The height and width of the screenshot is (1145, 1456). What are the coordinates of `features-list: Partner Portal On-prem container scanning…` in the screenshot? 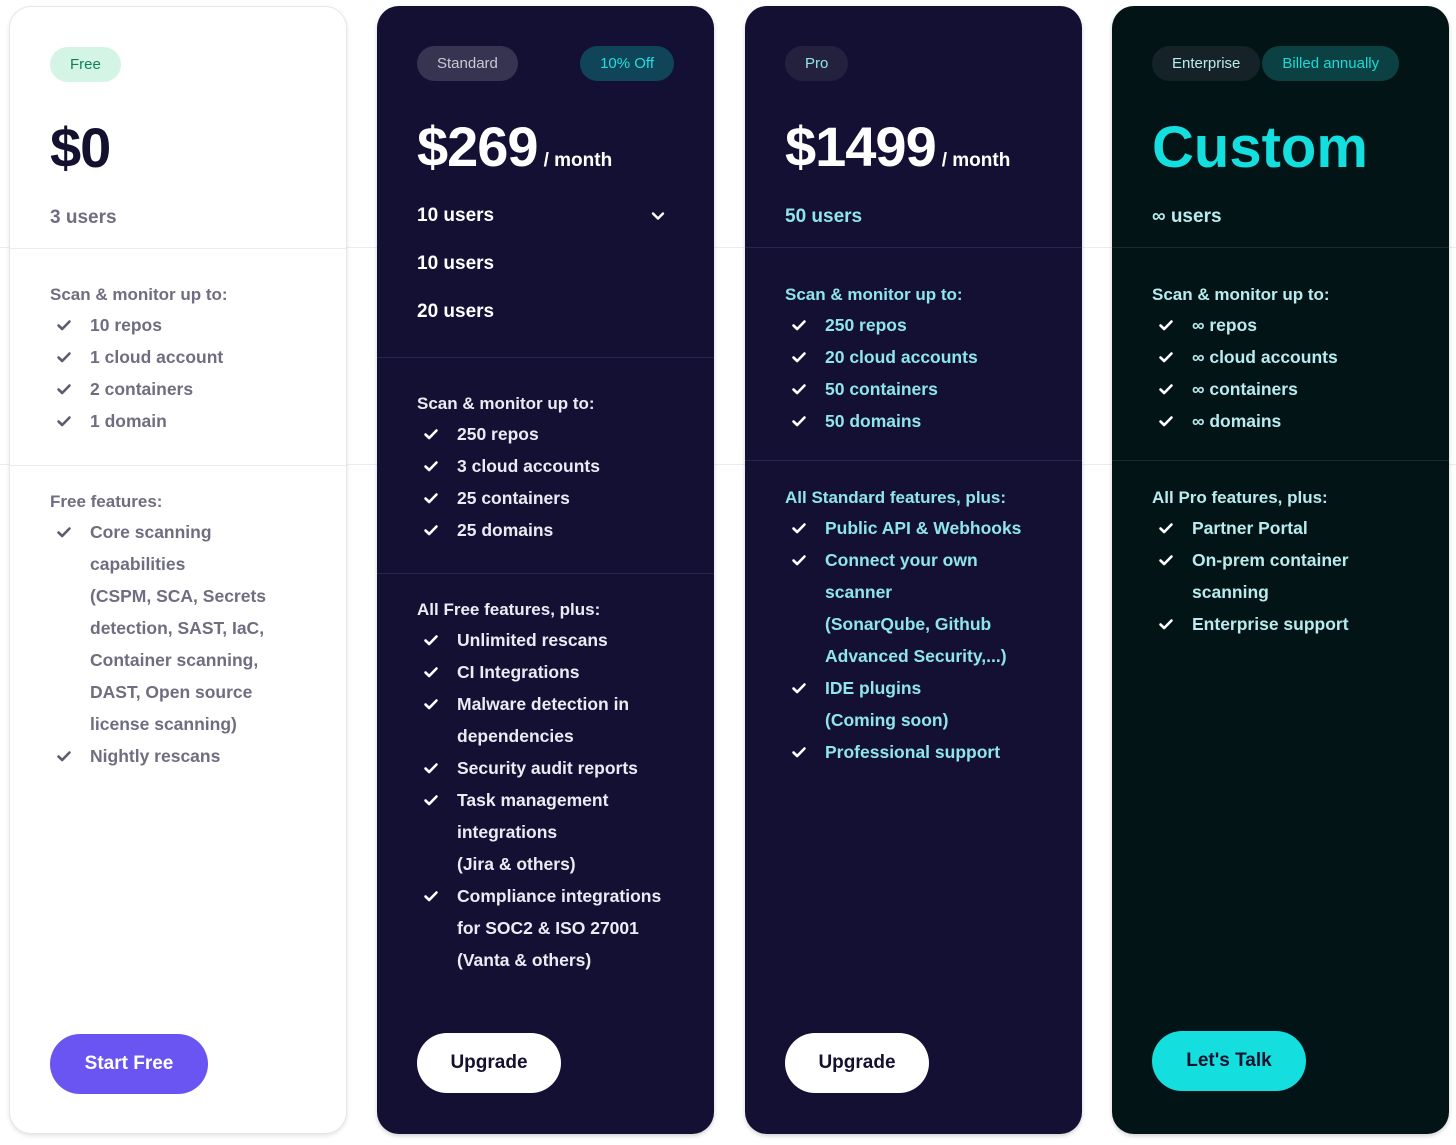 It's located at (1290, 576).